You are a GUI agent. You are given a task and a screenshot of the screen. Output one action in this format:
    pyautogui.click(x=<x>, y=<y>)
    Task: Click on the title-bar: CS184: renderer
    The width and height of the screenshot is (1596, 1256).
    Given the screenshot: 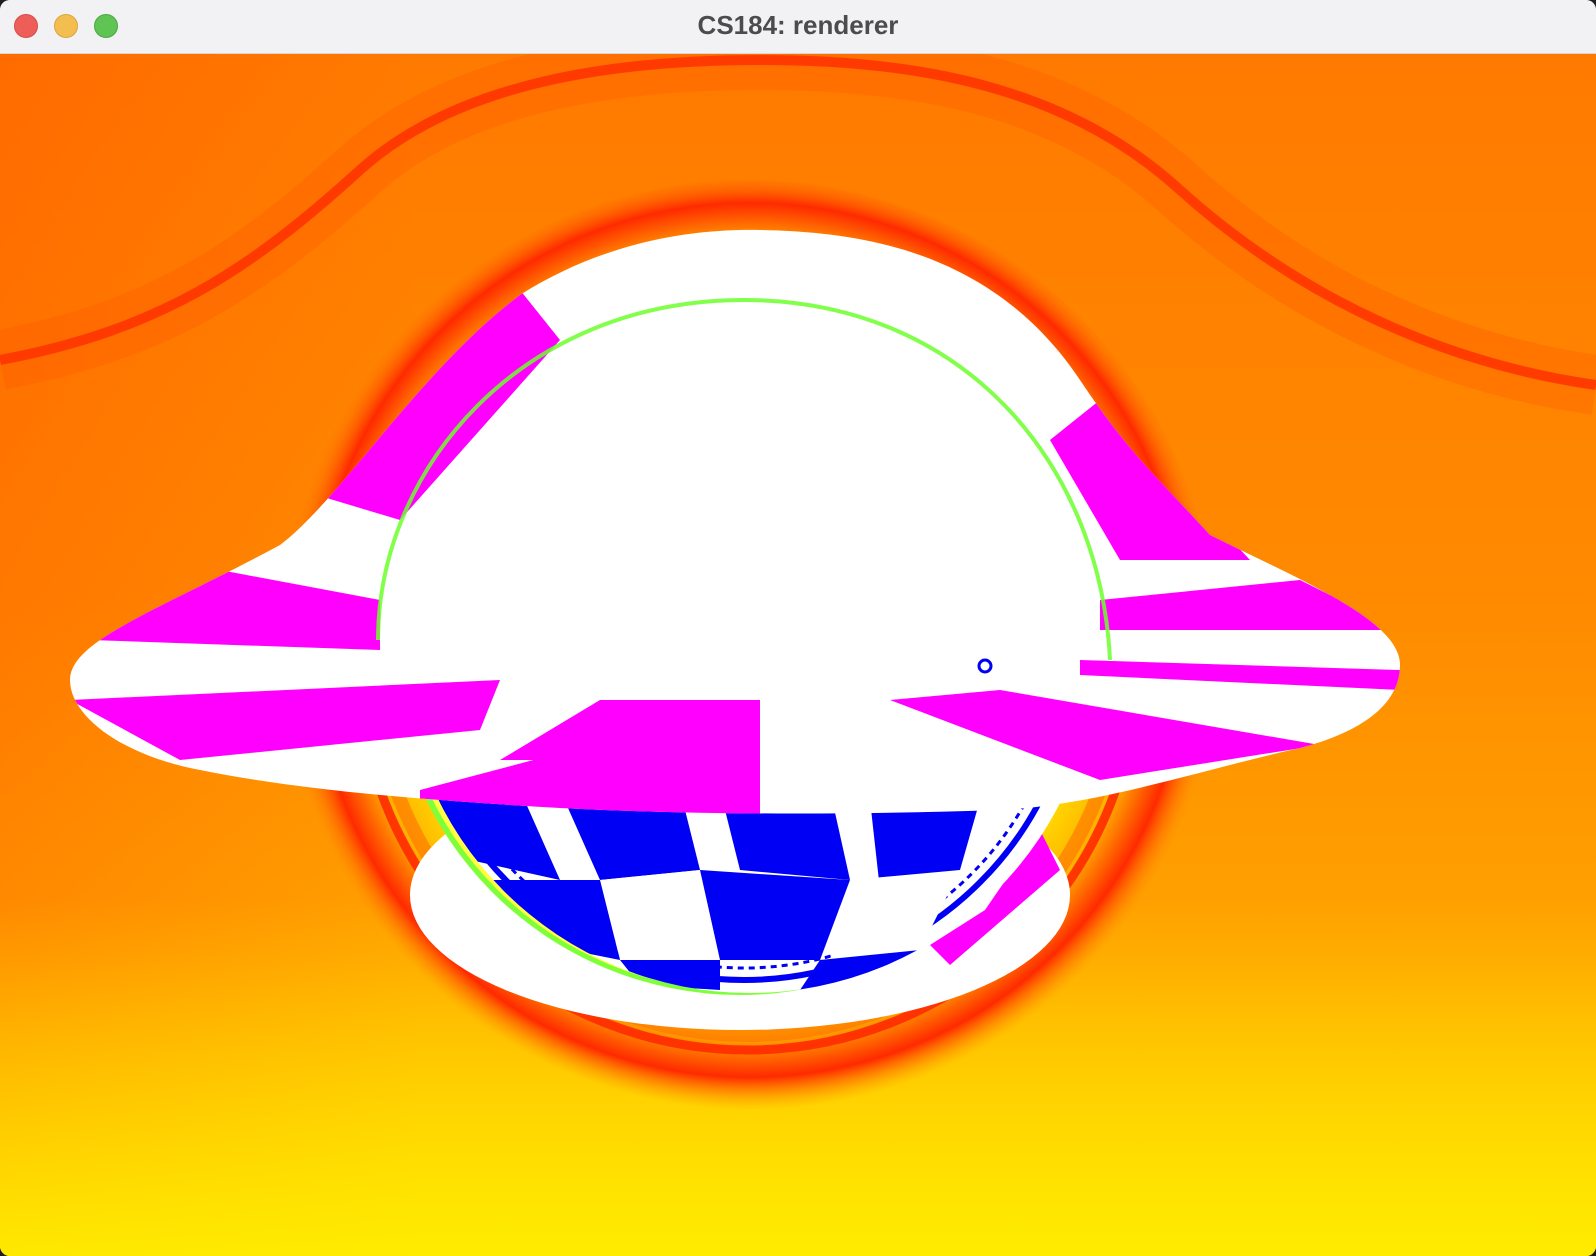 What is the action you would take?
    pyautogui.click(x=798, y=27)
    